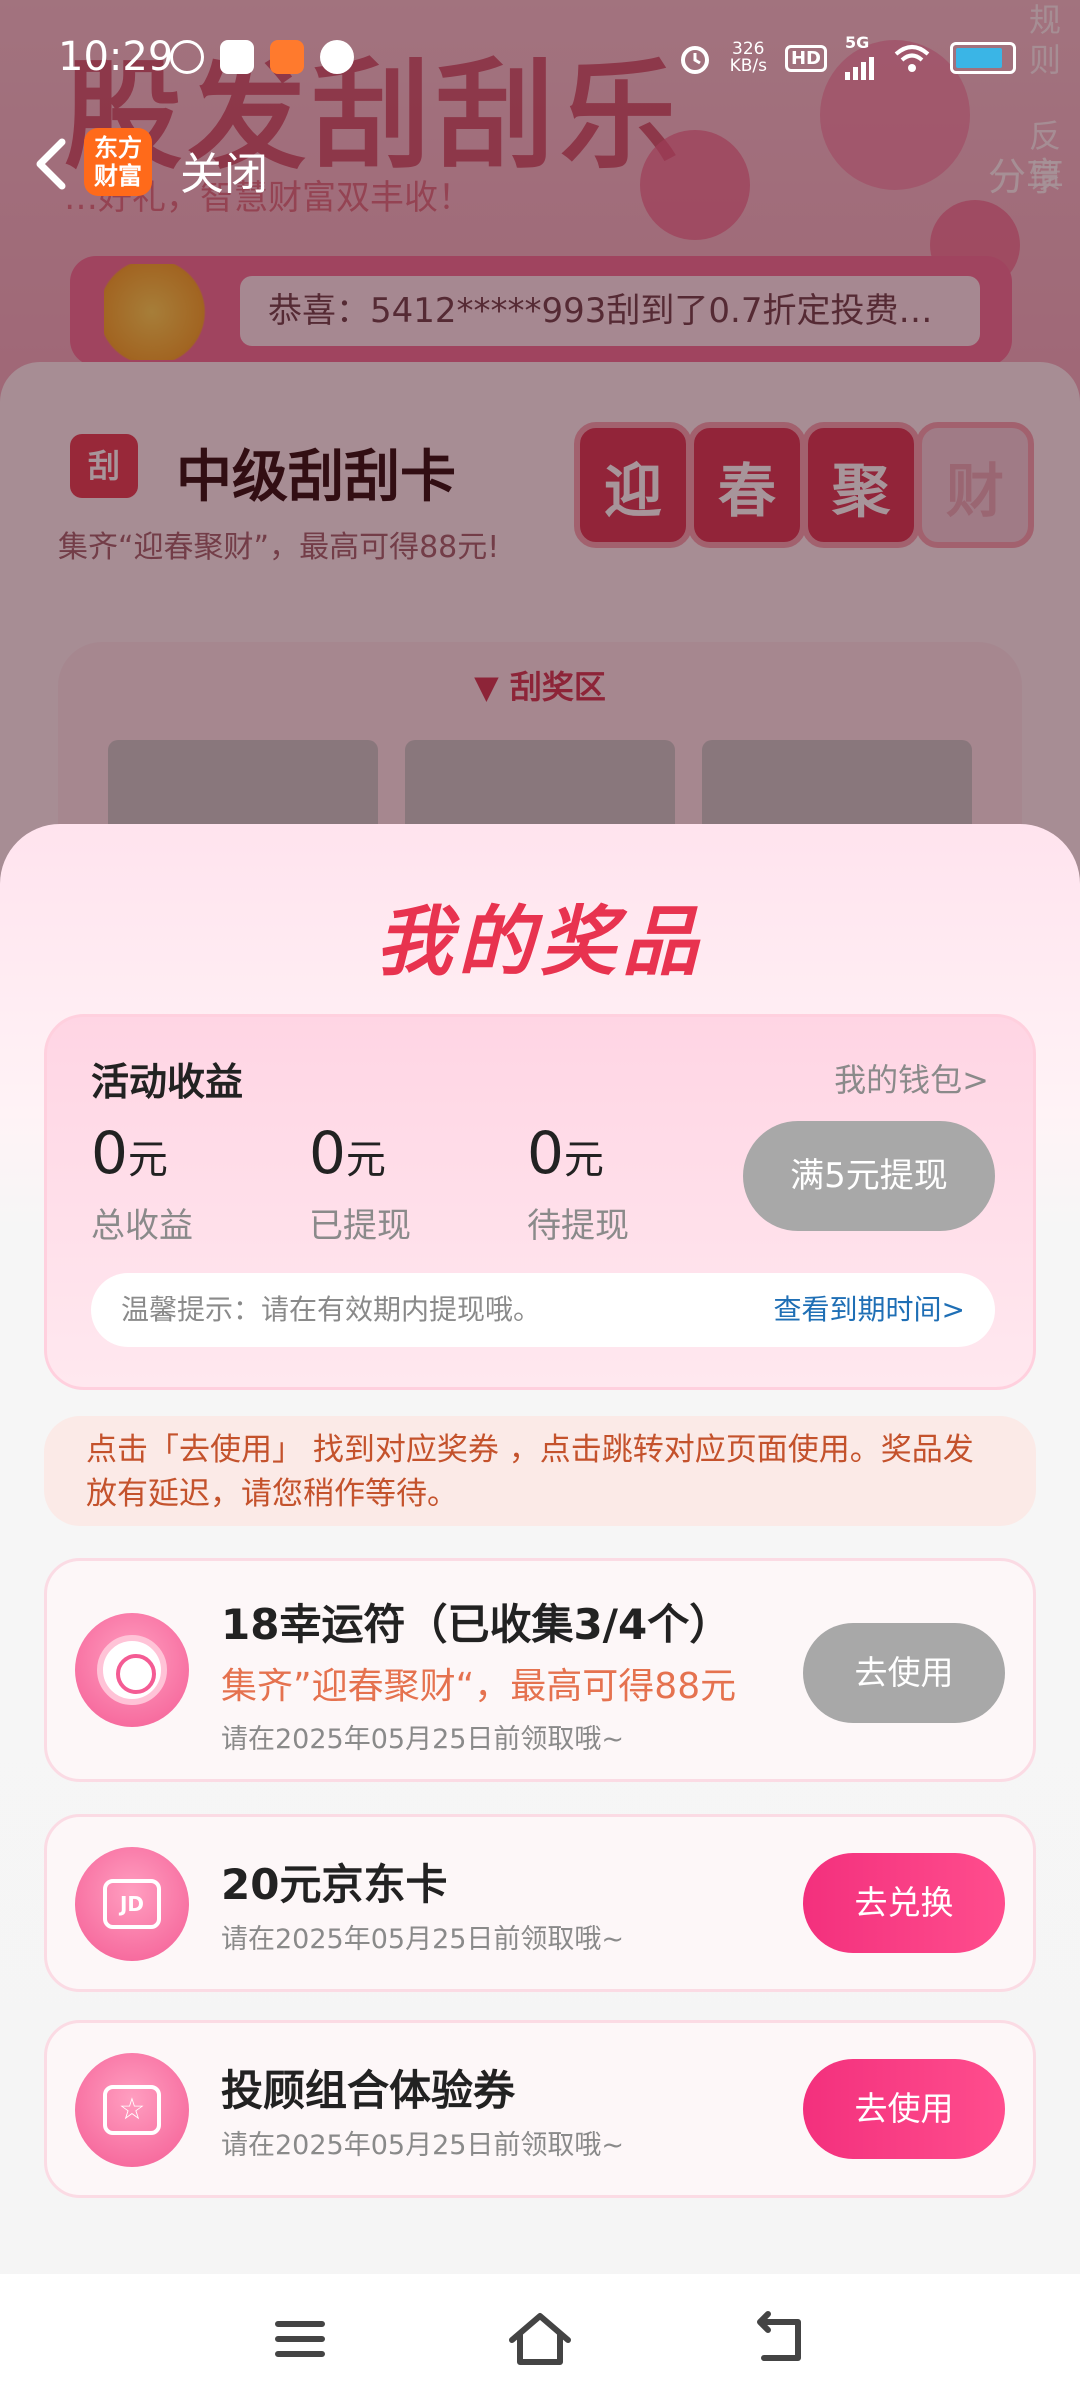 The image size is (1080, 2400). I want to click on app-logo: 东方财富, so click(118, 162).